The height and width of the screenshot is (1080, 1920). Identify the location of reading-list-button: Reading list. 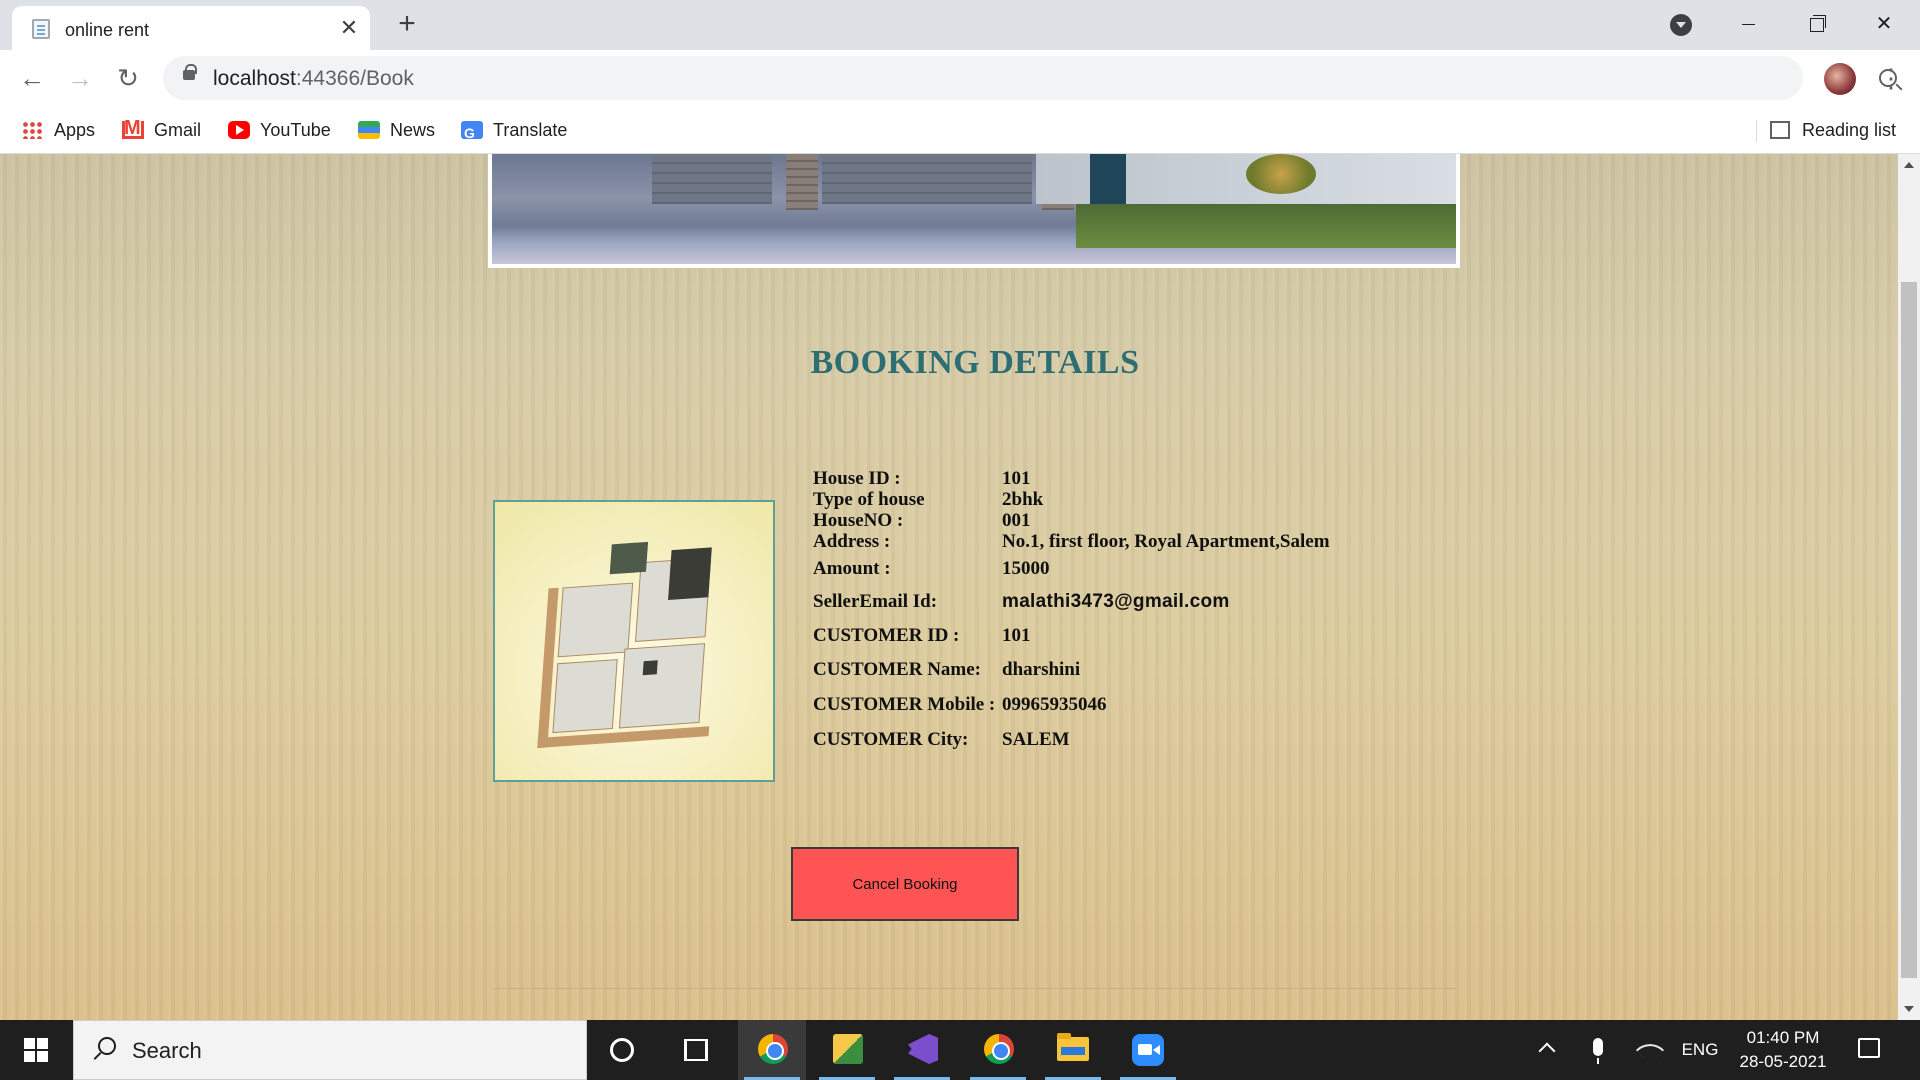
(1833, 130).